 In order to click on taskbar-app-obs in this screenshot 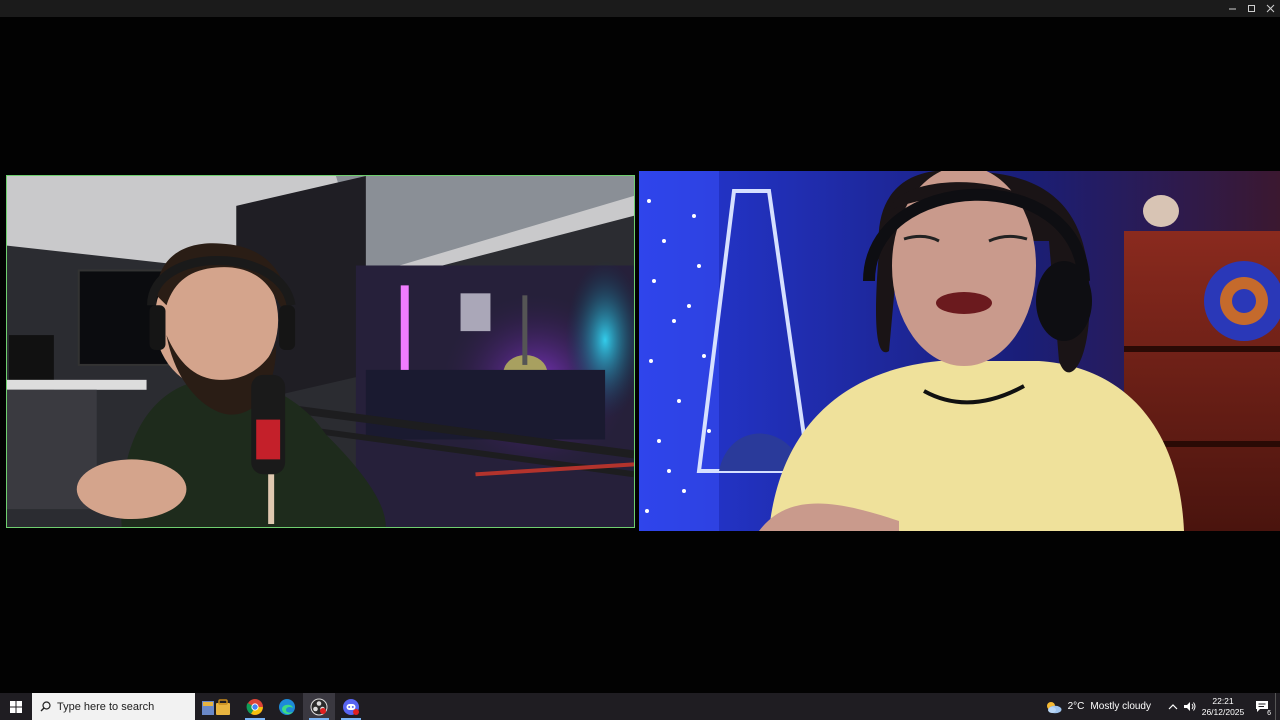, I will do `click(319, 706)`.